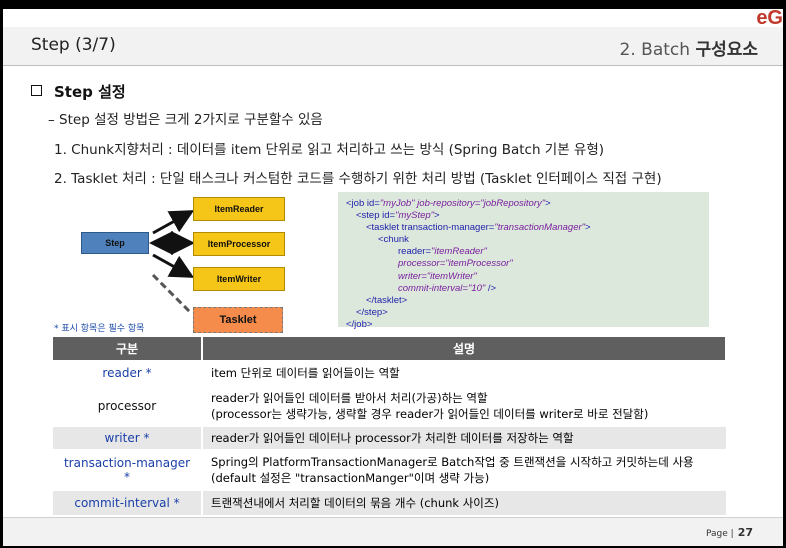  Describe the element at coordinates (415, 252) in the screenshot. I see `xml-attr: reader=` at that location.